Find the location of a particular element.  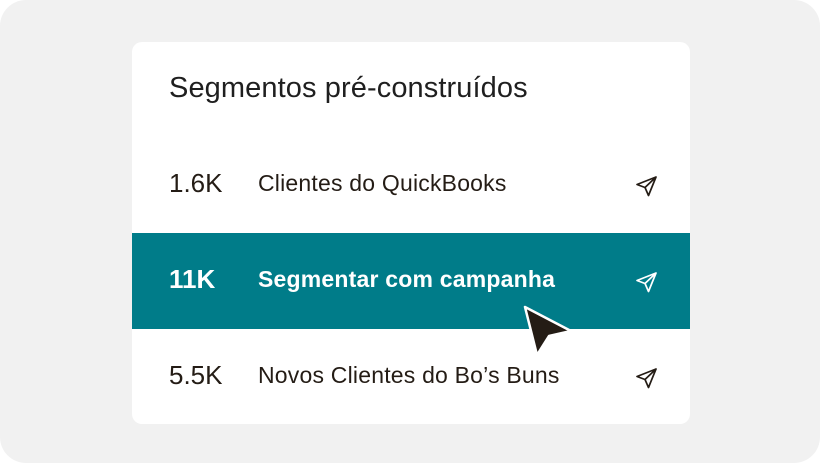

segment-row-quickbooks: 1.6K Clientes do QuickBooks is located at coordinates (411, 185).